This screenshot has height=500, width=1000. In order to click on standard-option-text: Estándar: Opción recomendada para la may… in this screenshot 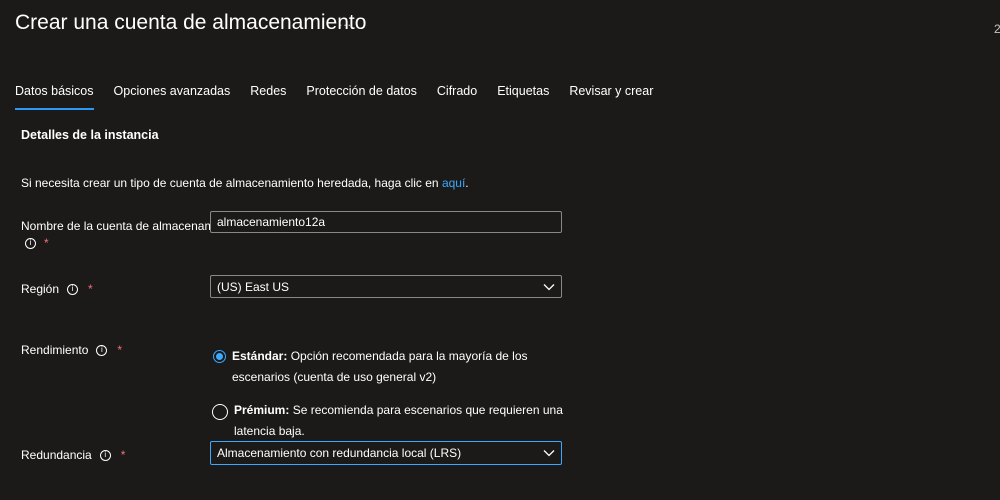, I will do `click(402, 367)`.